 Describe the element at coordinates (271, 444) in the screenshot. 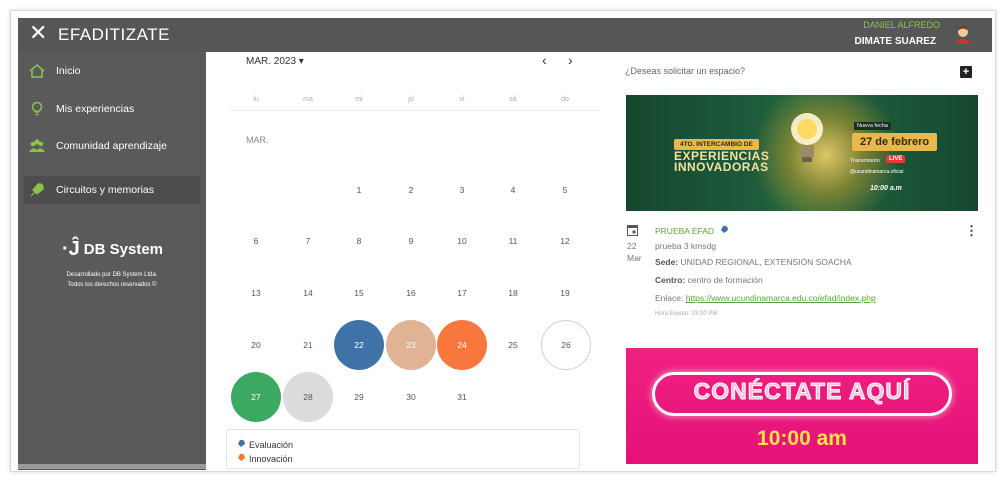

I see `legend-label: Evaluación` at that location.